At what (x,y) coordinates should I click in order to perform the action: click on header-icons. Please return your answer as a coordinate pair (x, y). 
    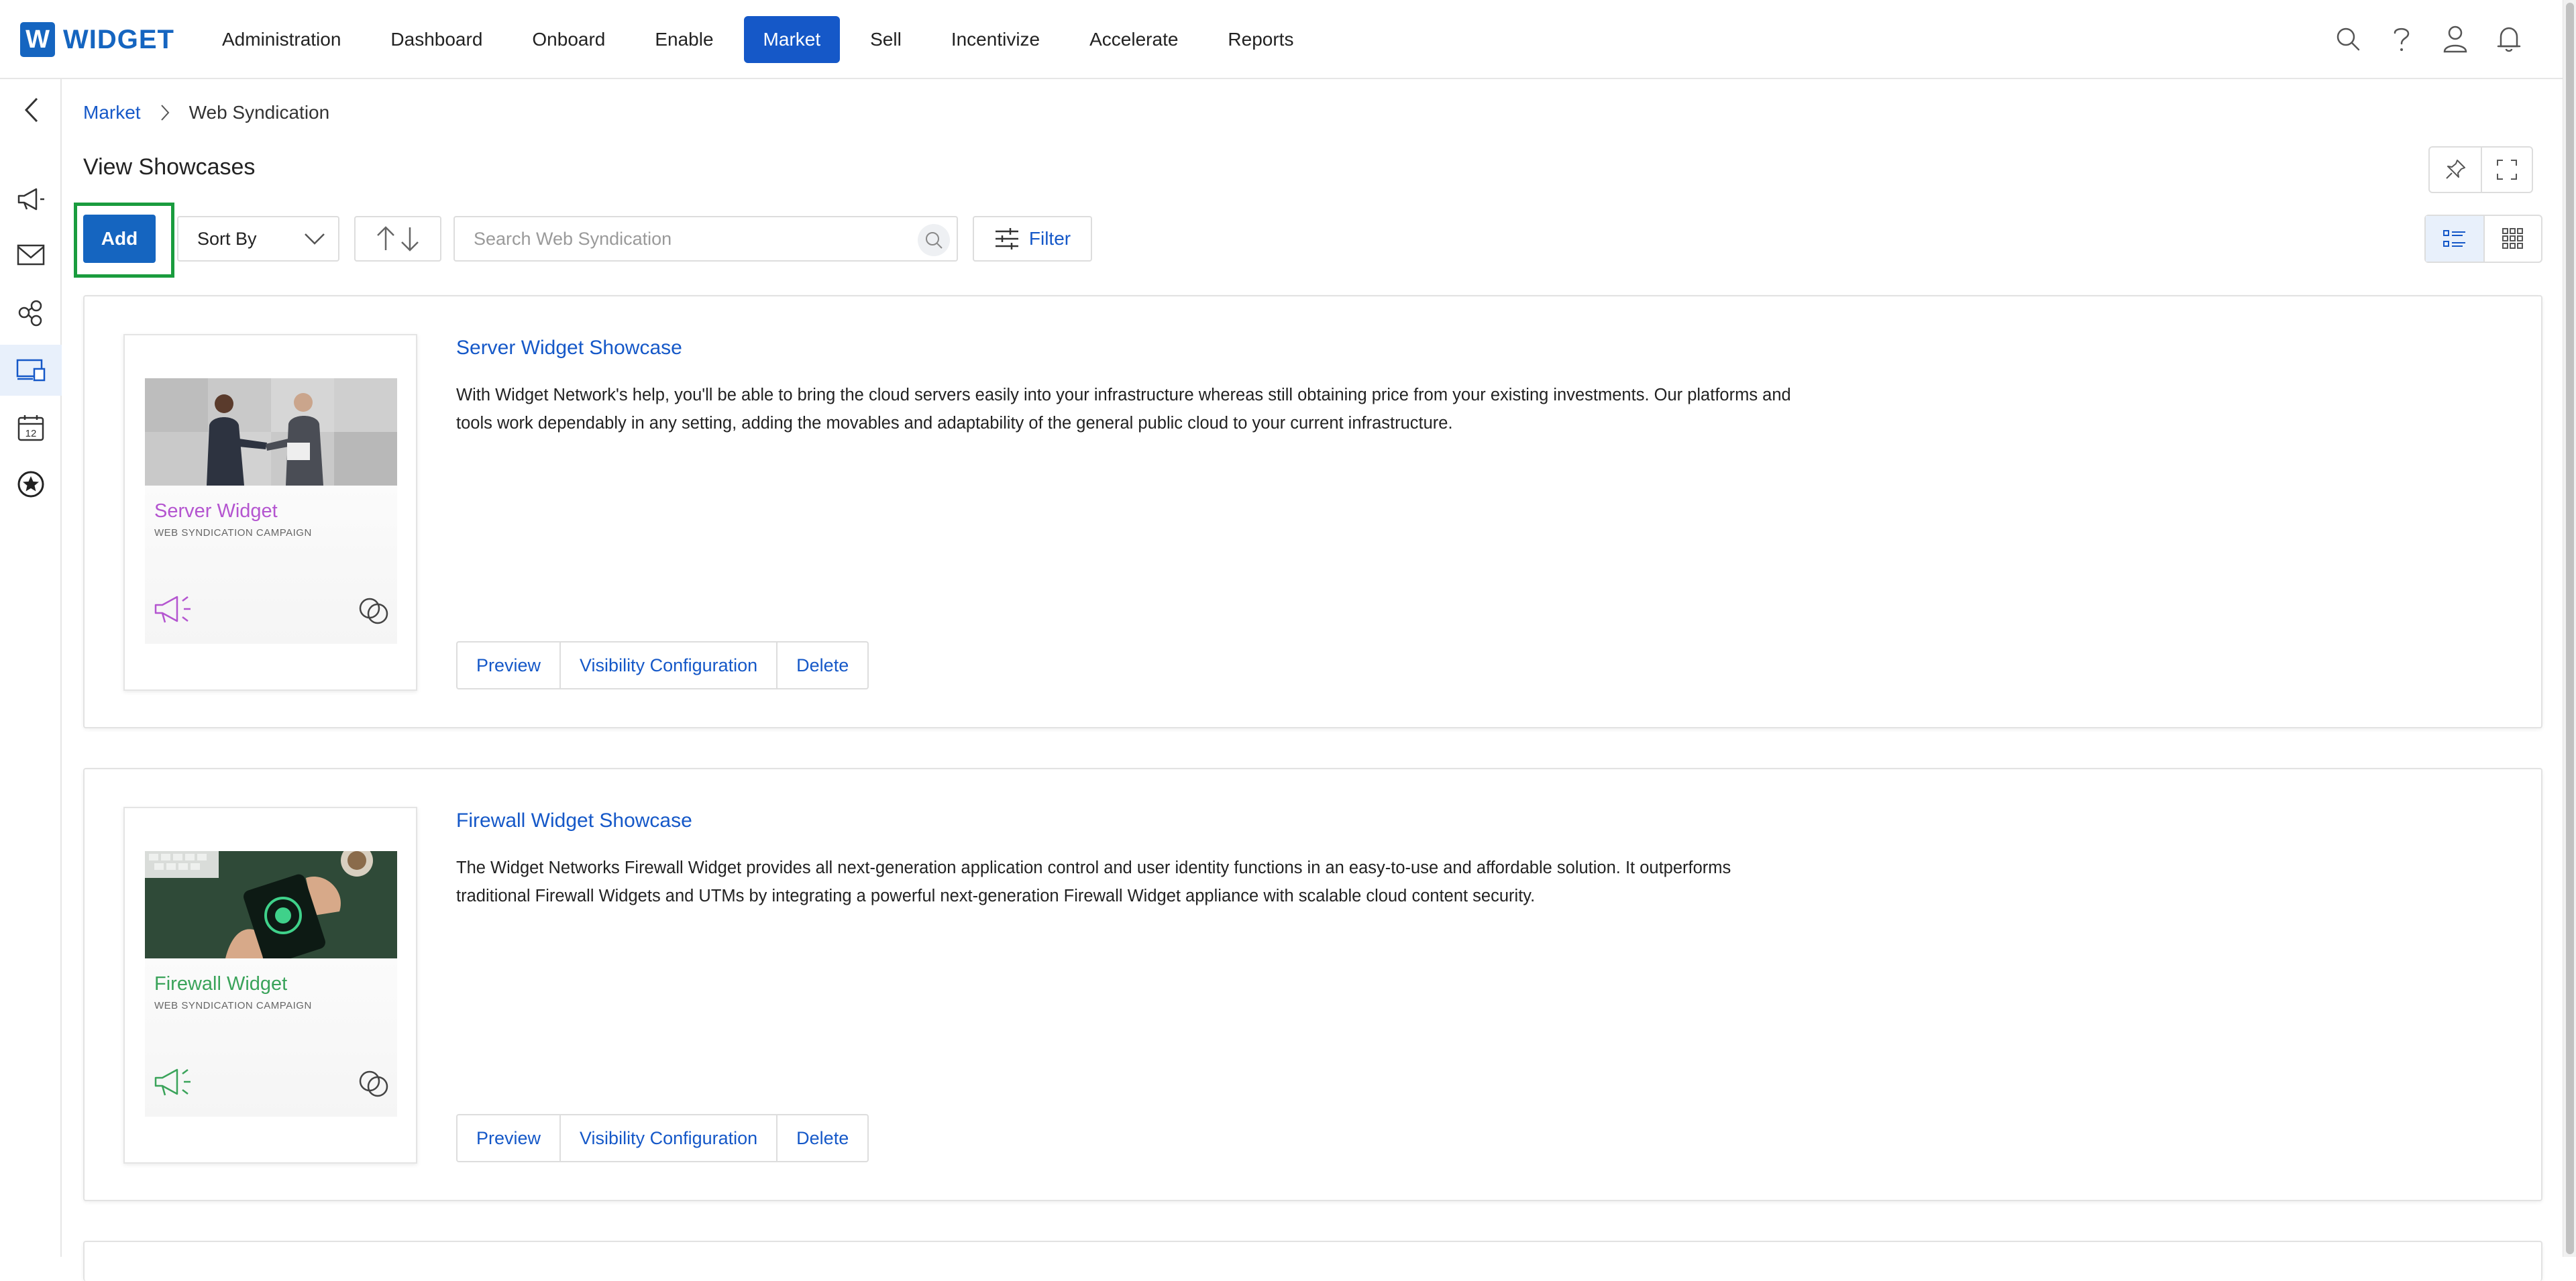
    Looking at the image, I should click on (2428, 39).